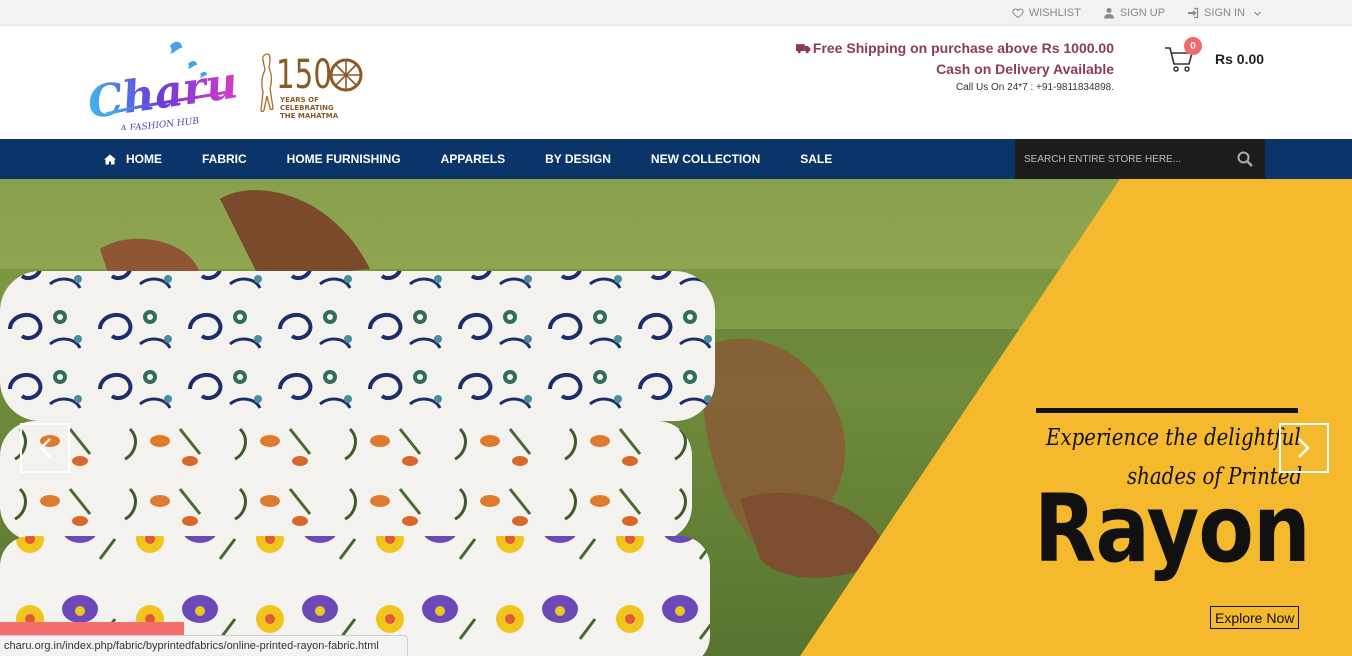 This screenshot has height=656, width=1352. Describe the element at coordinates (1108, 13) in the screenshot. I see `user-icon` at that location.